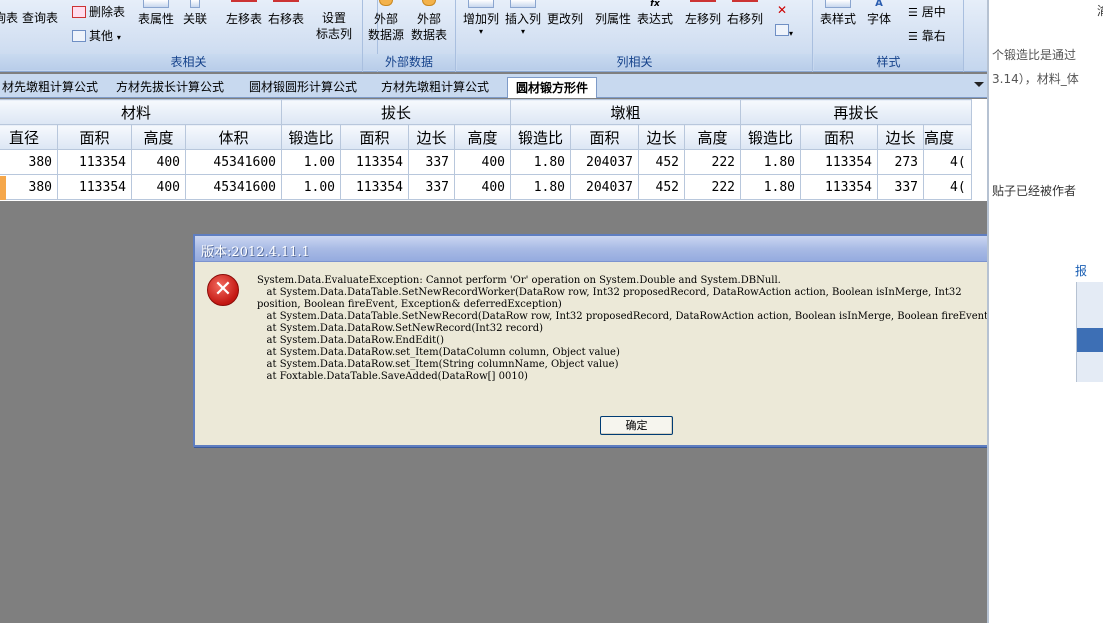 This screenshot has height=623, width=1103. I want to click on other-label: 其他, so click(101, 36).